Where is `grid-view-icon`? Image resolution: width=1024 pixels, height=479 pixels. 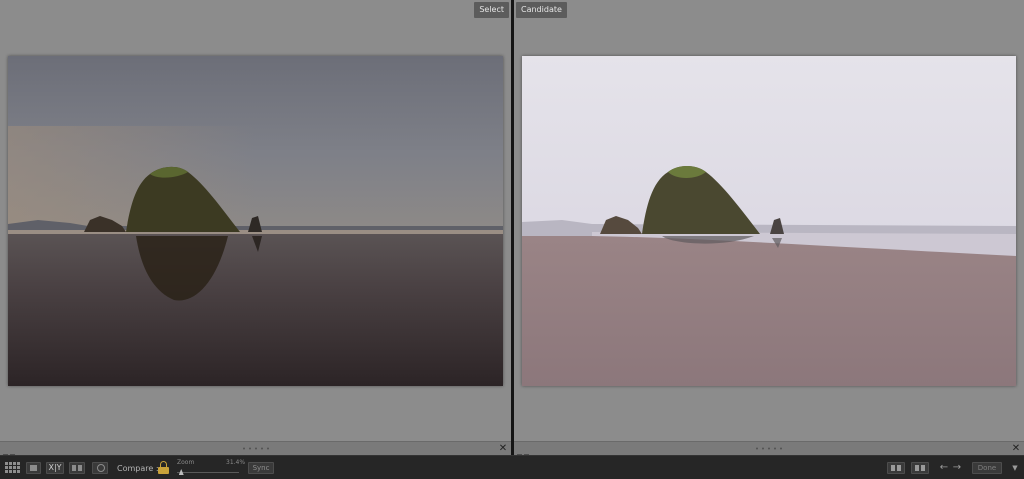 grid-view-icon is located at coordinates (13, 467).